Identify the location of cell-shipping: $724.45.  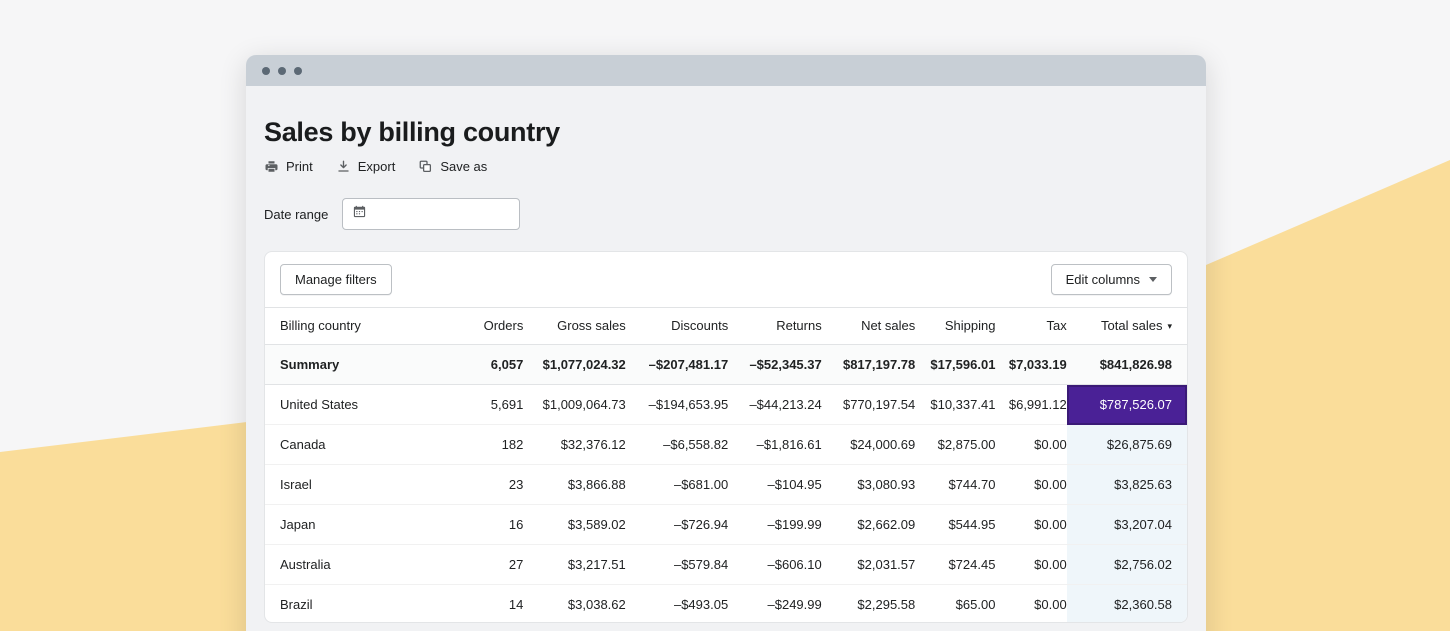
(955, 565).